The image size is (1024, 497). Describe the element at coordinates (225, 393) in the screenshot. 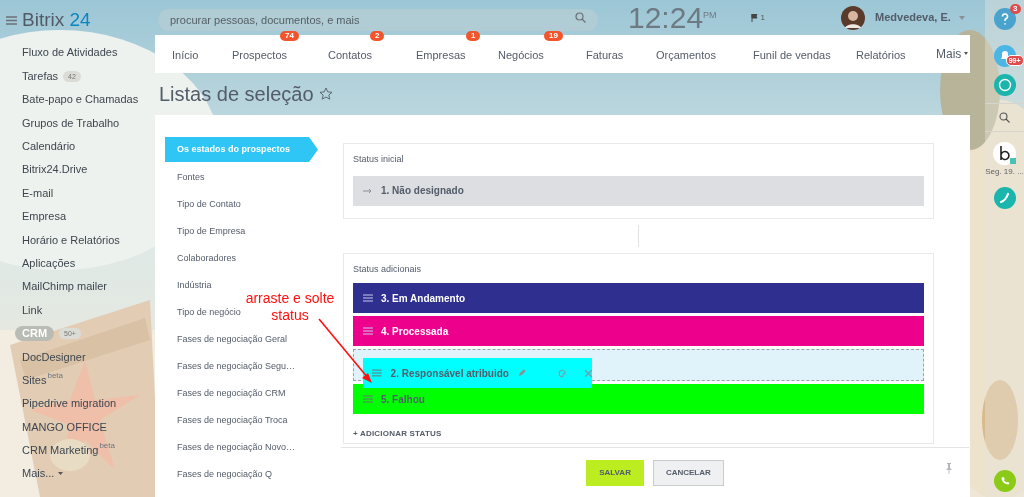

I see `list-item: Fases de negociação CRM` at that location.